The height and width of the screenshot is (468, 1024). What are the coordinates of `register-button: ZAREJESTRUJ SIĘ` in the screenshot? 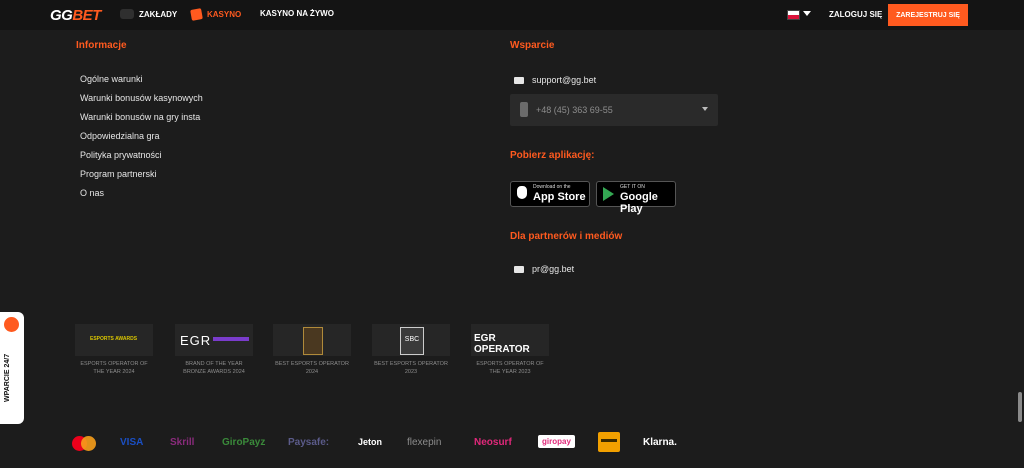 It's located at (928, 15).